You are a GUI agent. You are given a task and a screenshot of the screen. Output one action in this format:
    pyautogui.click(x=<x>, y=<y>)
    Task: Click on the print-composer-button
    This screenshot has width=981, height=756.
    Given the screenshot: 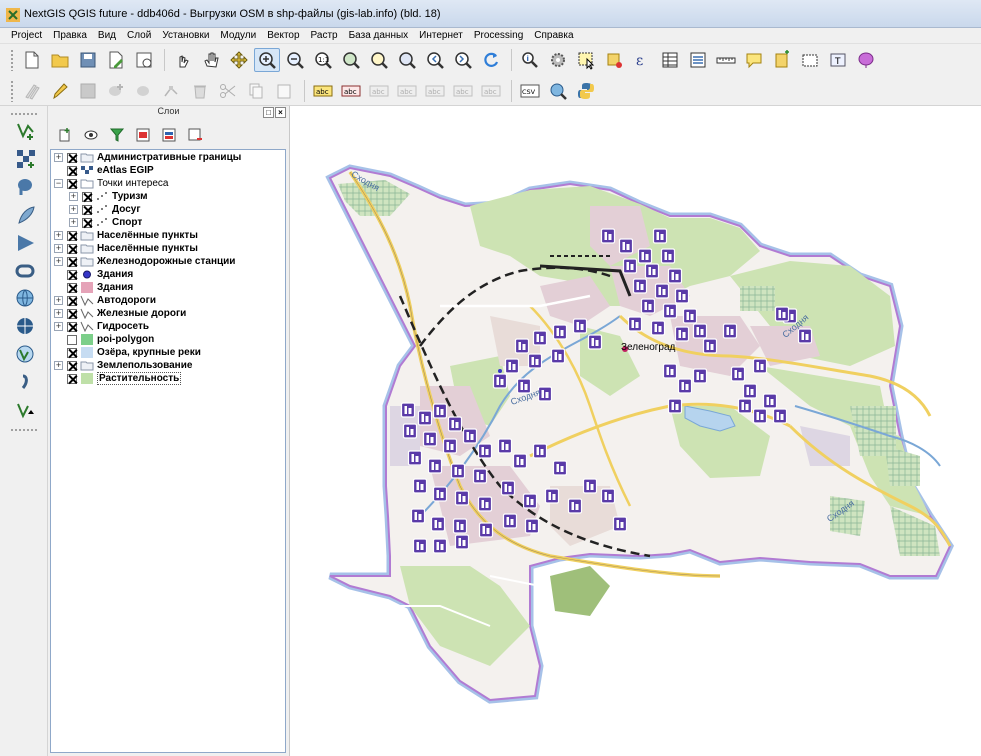 What is the action you would take?
    pyautogui.click(x=144, y=60)
    